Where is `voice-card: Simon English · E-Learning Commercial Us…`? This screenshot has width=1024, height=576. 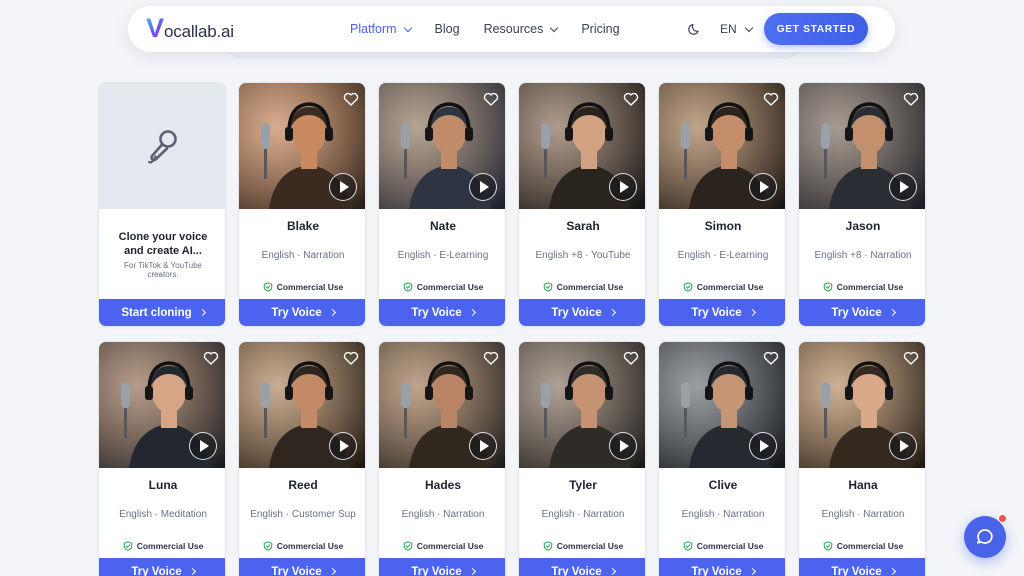 voice-card: Simon English · E-Learning Commercial Us… is located at coordinates (722, 204).